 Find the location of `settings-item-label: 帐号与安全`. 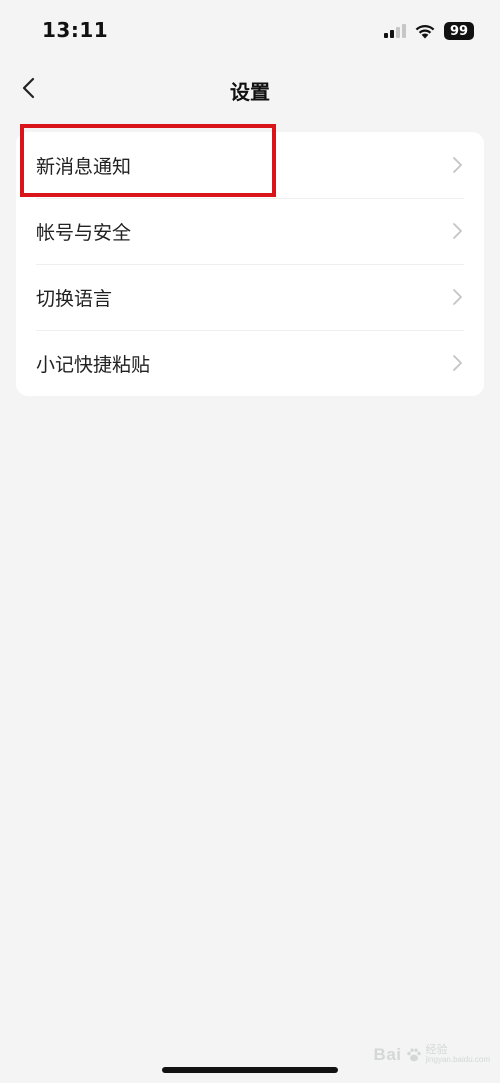

settings-item-label: 帐号与安全 is located at coordinates (84, 232).